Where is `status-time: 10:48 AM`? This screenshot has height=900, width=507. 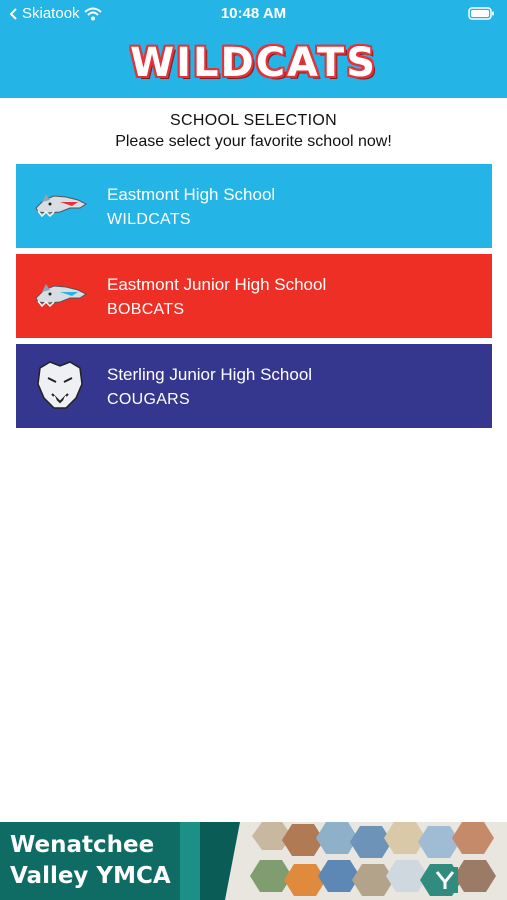 status-time: 10:48 AM is located at coordinates (253, 13).